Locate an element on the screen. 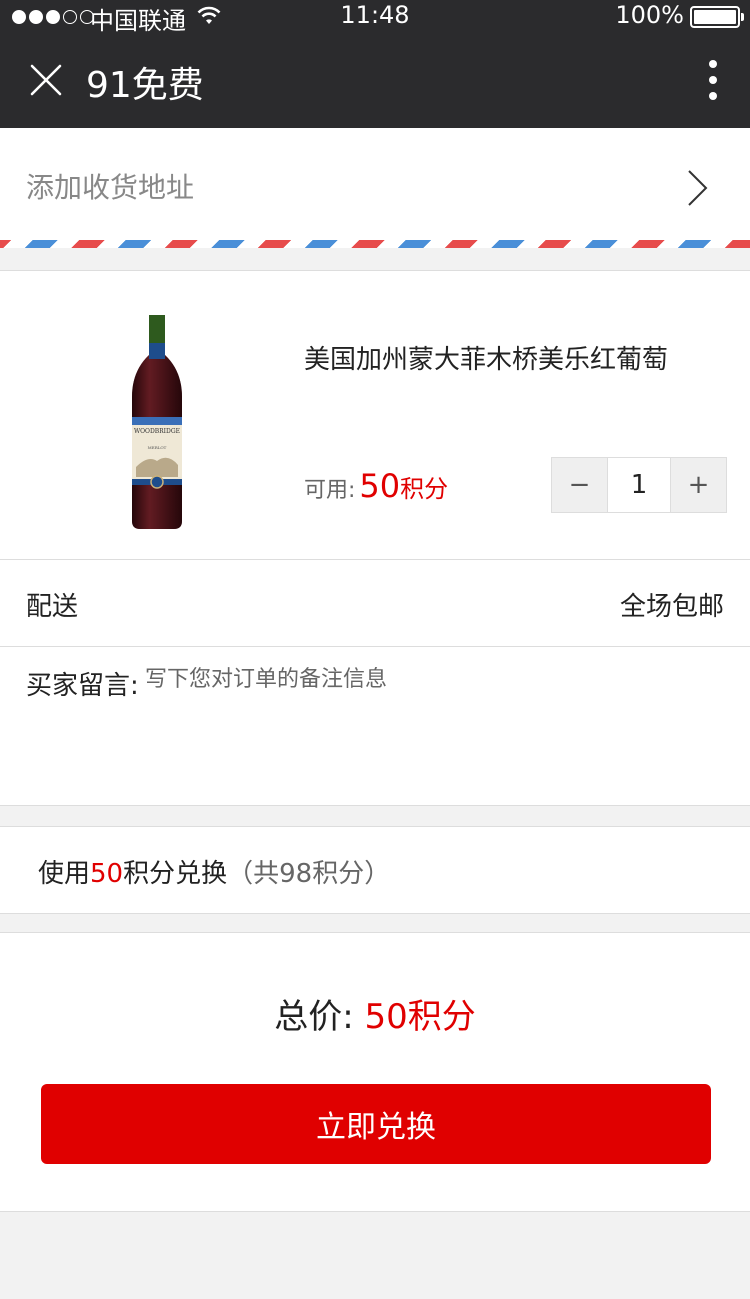 The image size is (750, 1299). delivery-value: 全场包邮 is located at coordinates (671, 607).